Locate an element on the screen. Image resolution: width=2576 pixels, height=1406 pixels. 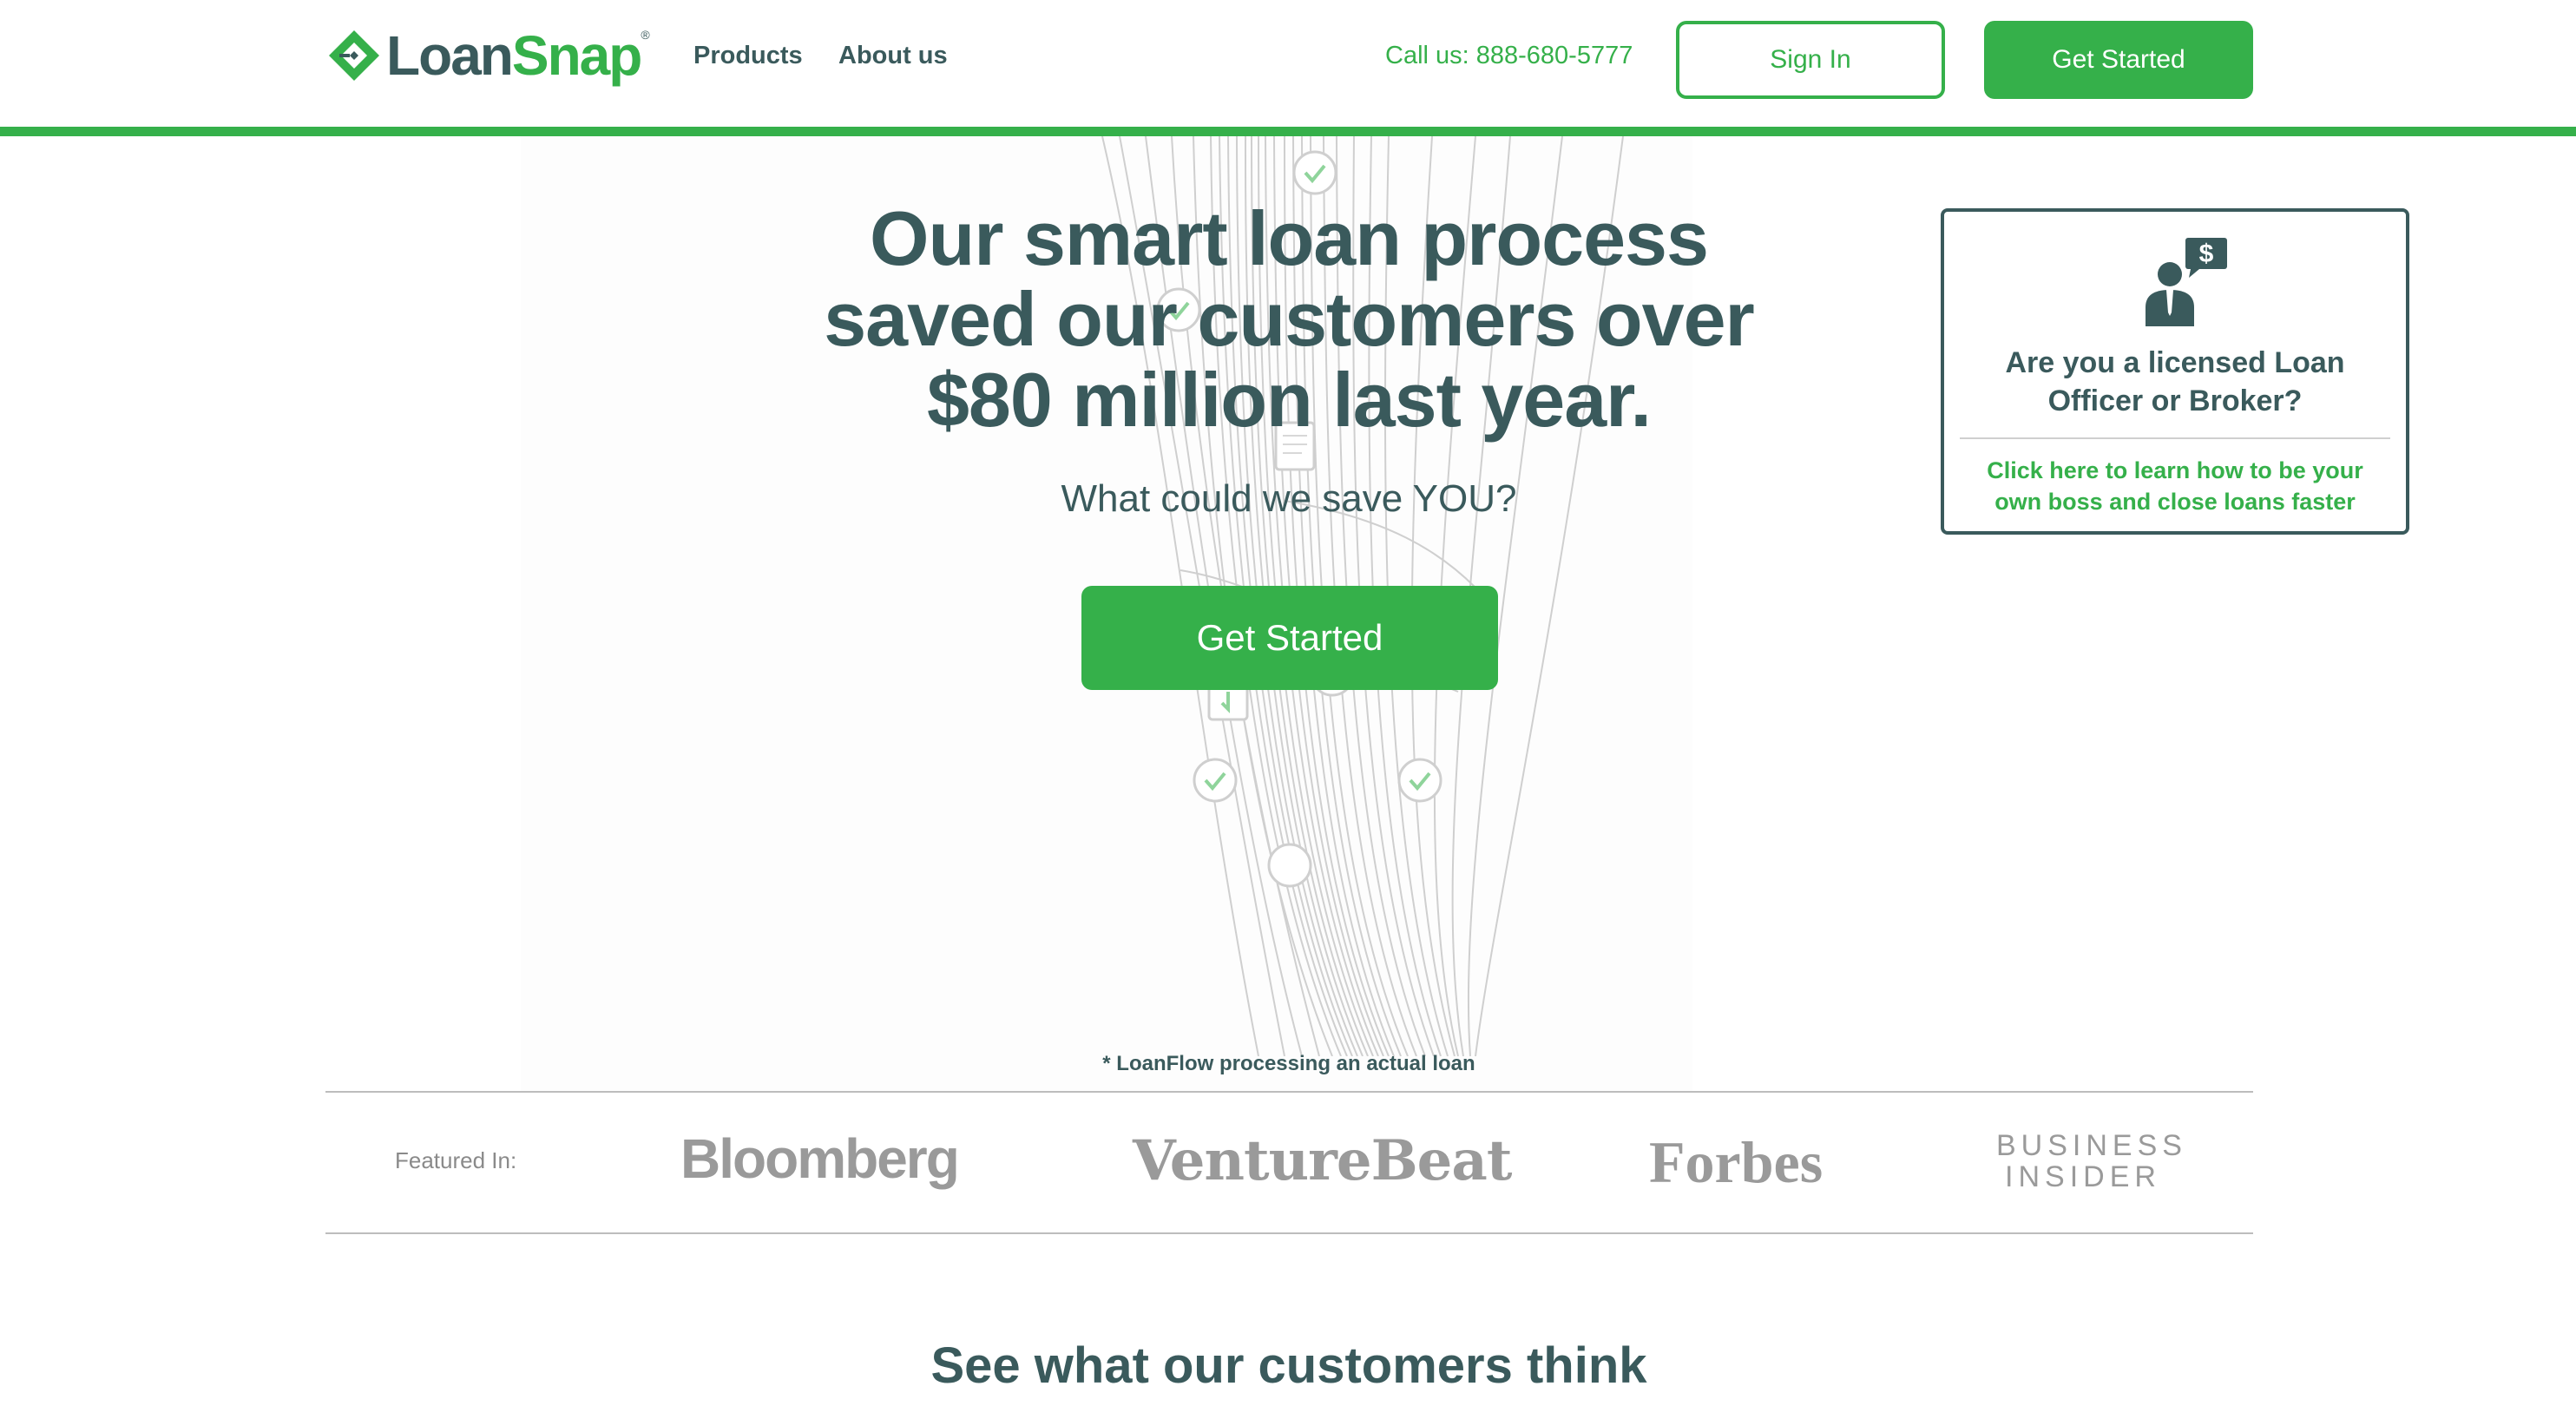
header-get-started-button: Get Started is located at coordinates (2118, 60).